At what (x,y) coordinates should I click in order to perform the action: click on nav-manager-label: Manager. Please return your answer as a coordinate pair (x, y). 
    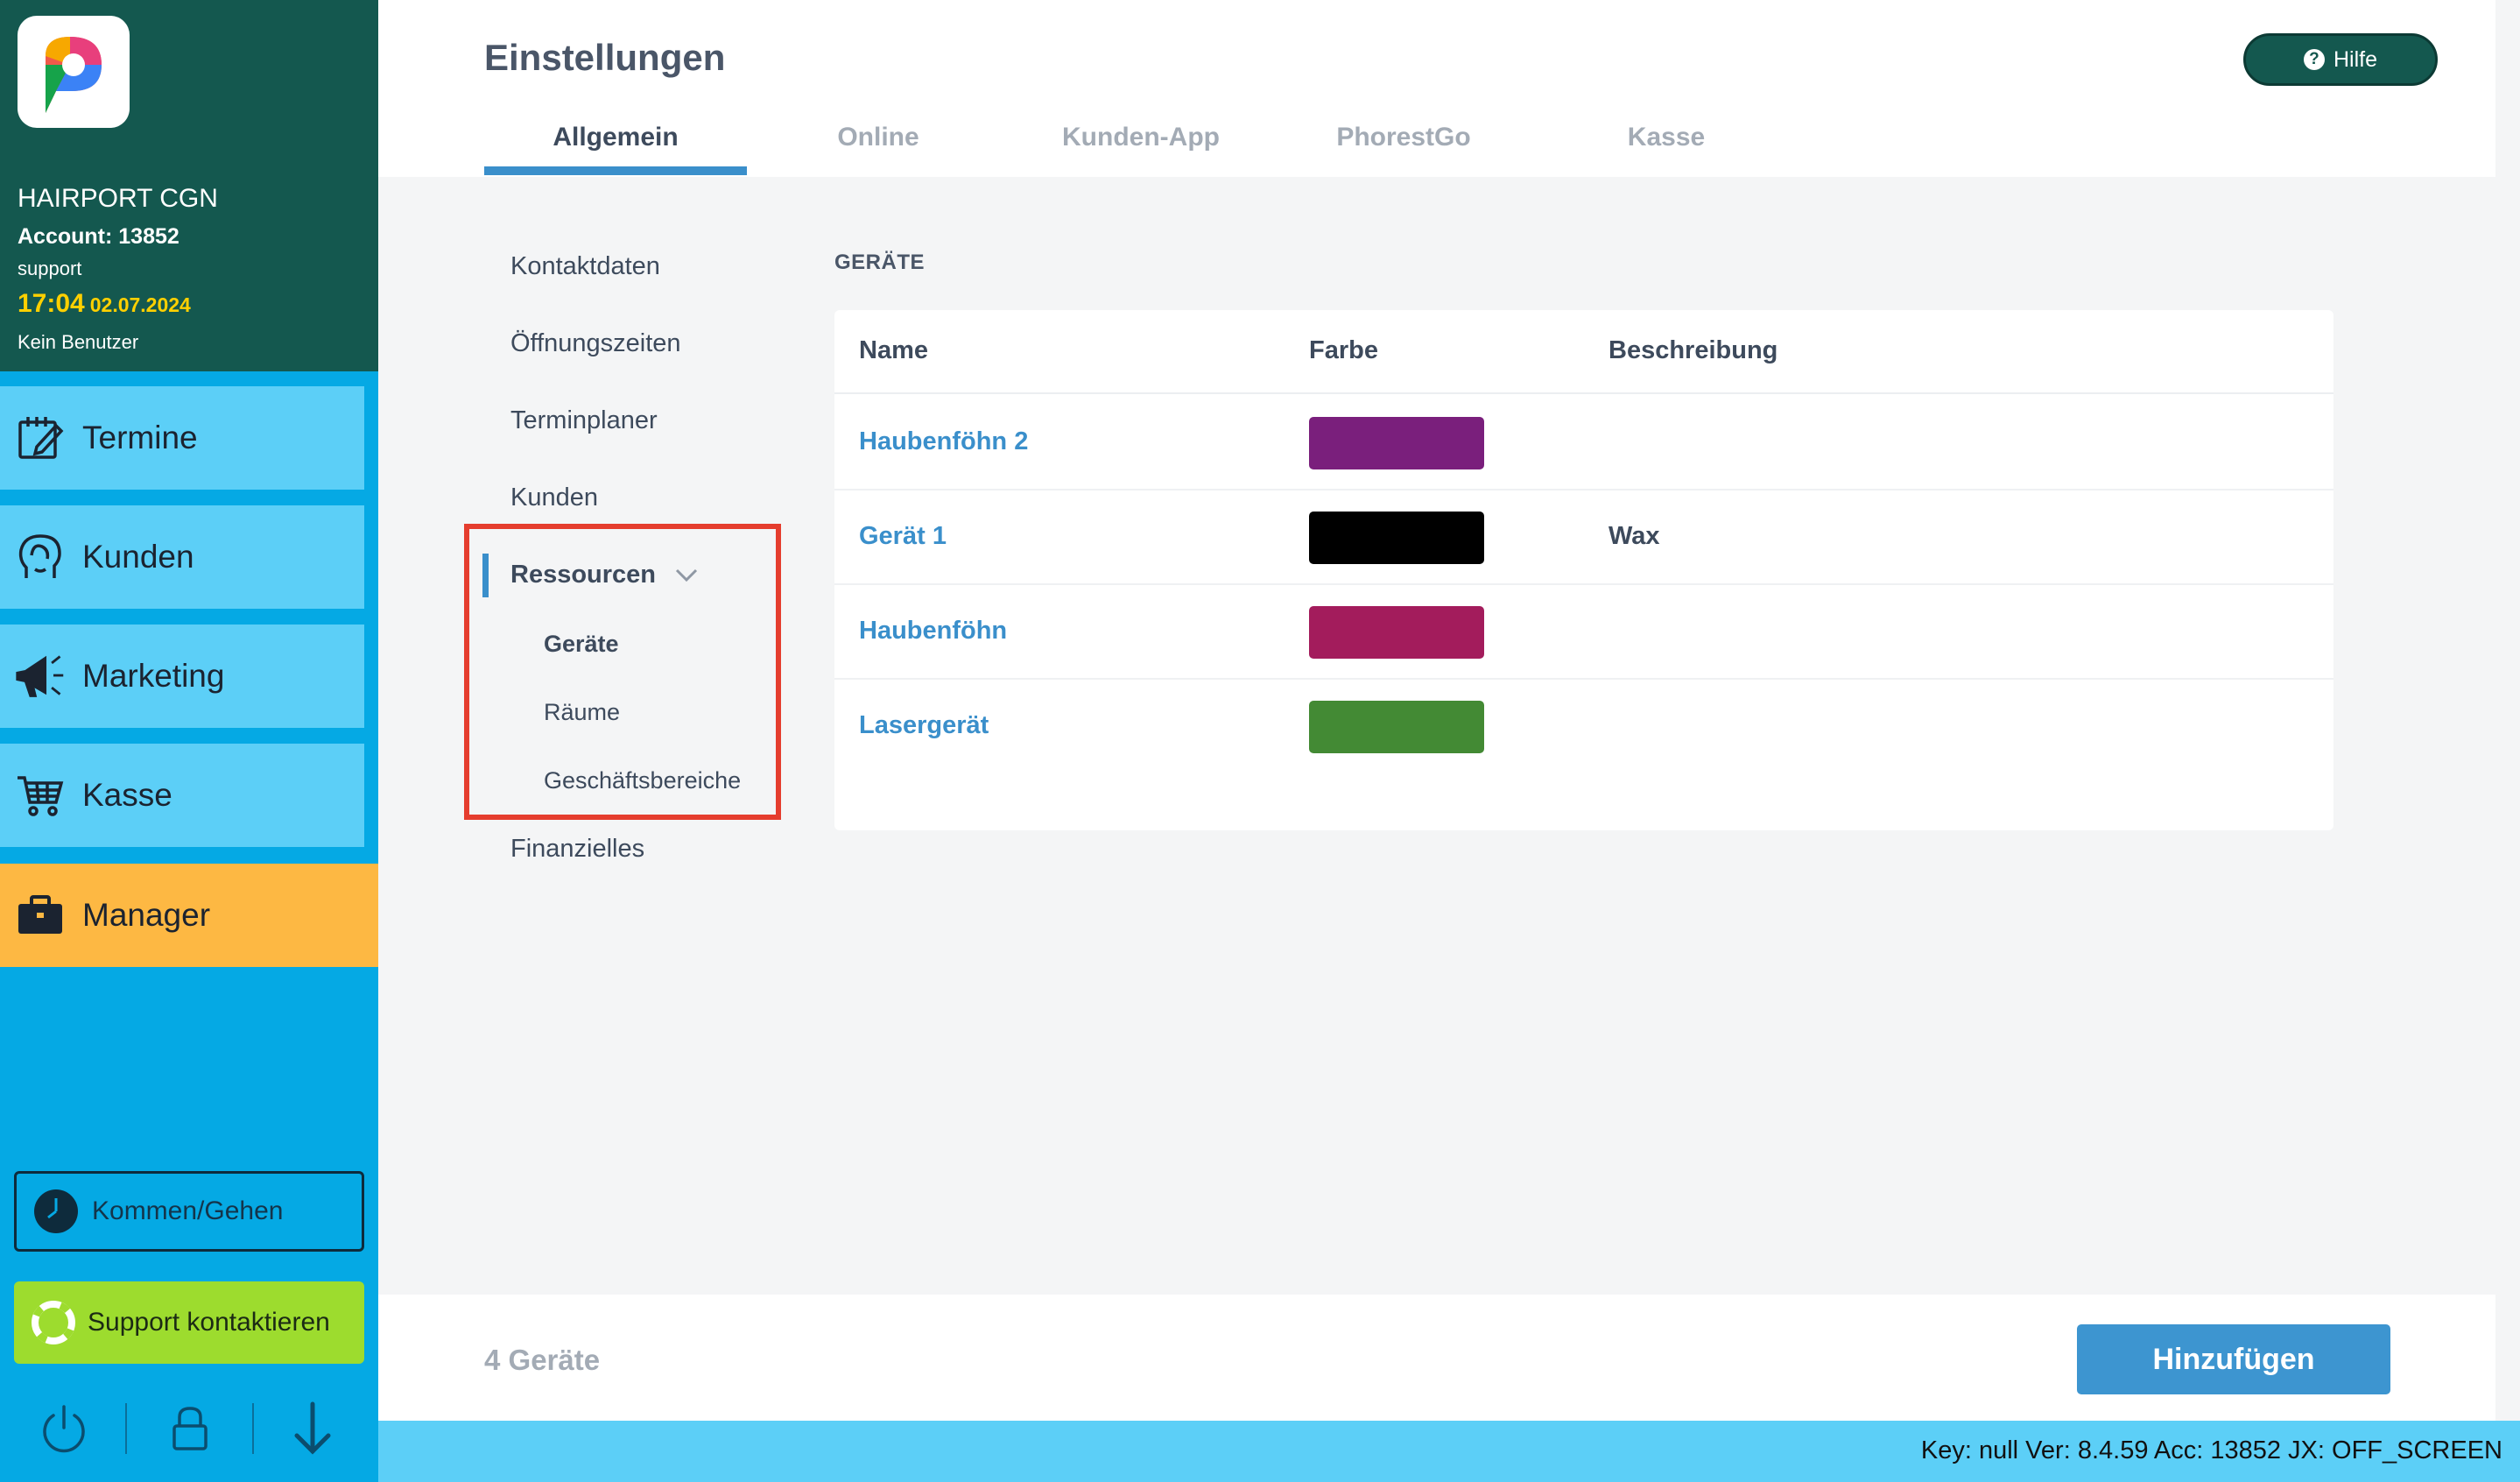
    Looking at the image, I should click on (146, 915).